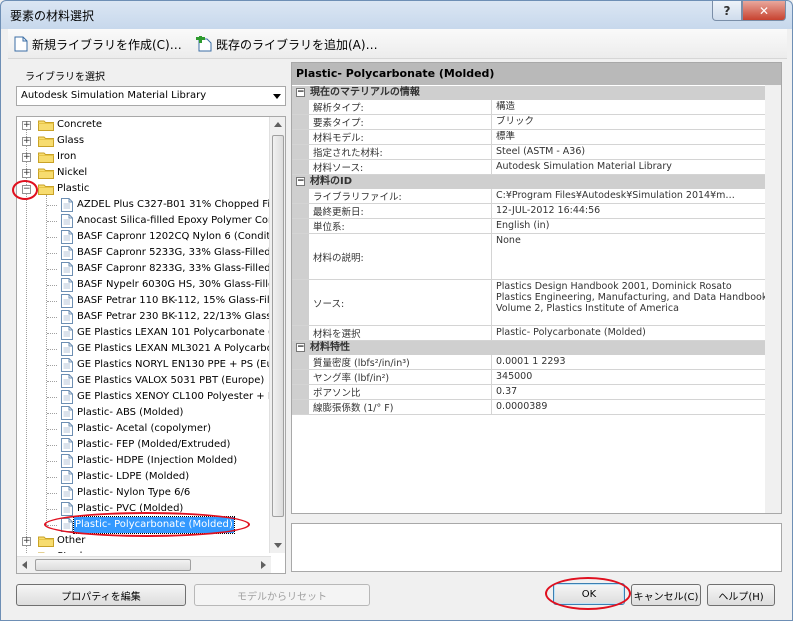 The height and width of the screenshot is (621, 793). What do you see at coordinates (522, 406) in the screenshot?
I see `property-value: 0.0000389` at bounding box center [522, 406].